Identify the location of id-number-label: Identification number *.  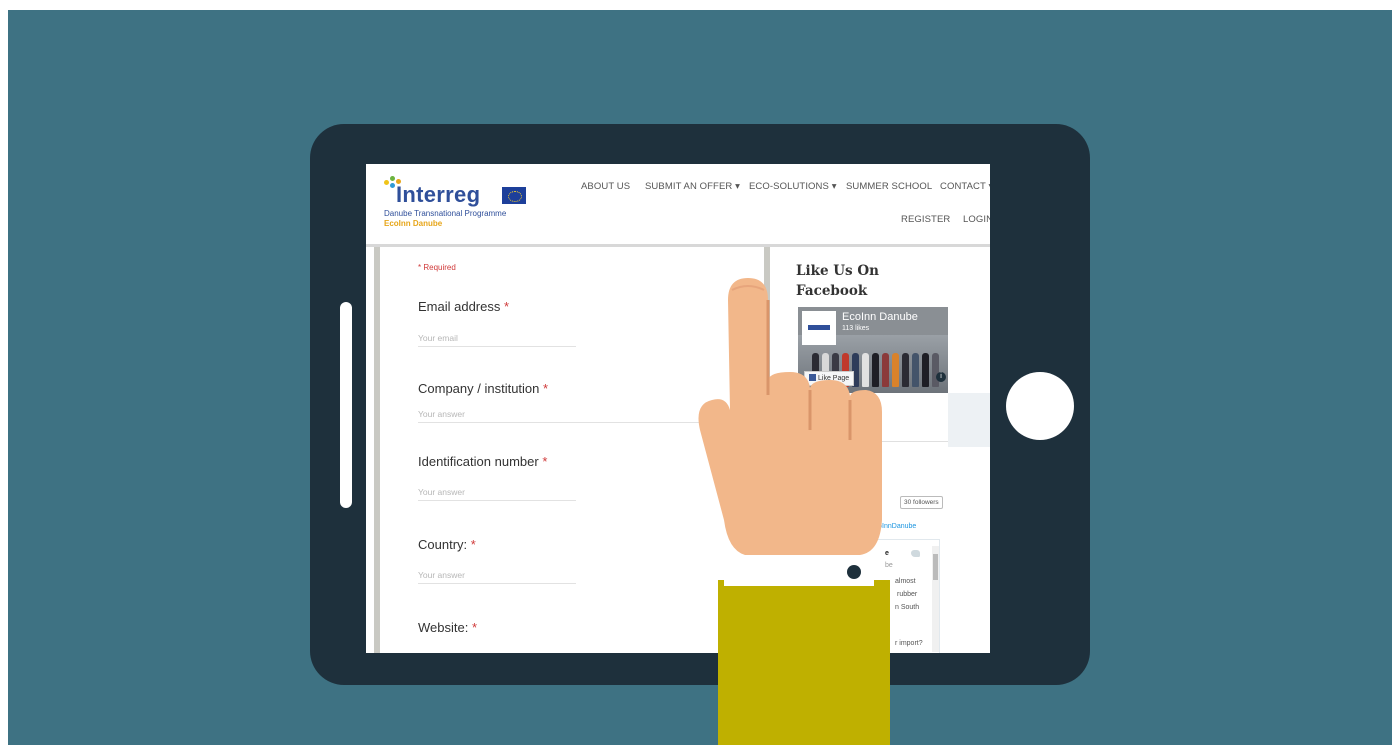
(482, 461).